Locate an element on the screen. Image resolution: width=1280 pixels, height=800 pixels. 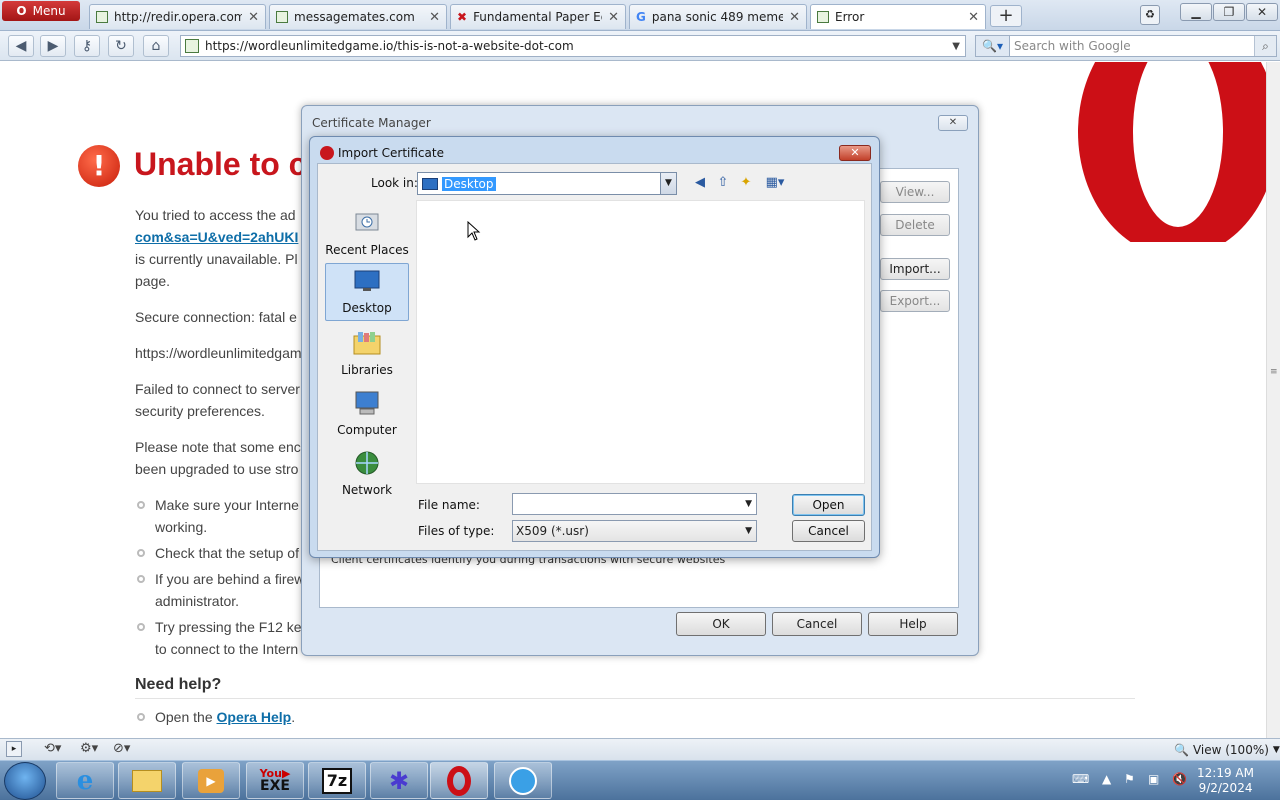
look-in-value: Desktop is located at coordinates (469, 183).